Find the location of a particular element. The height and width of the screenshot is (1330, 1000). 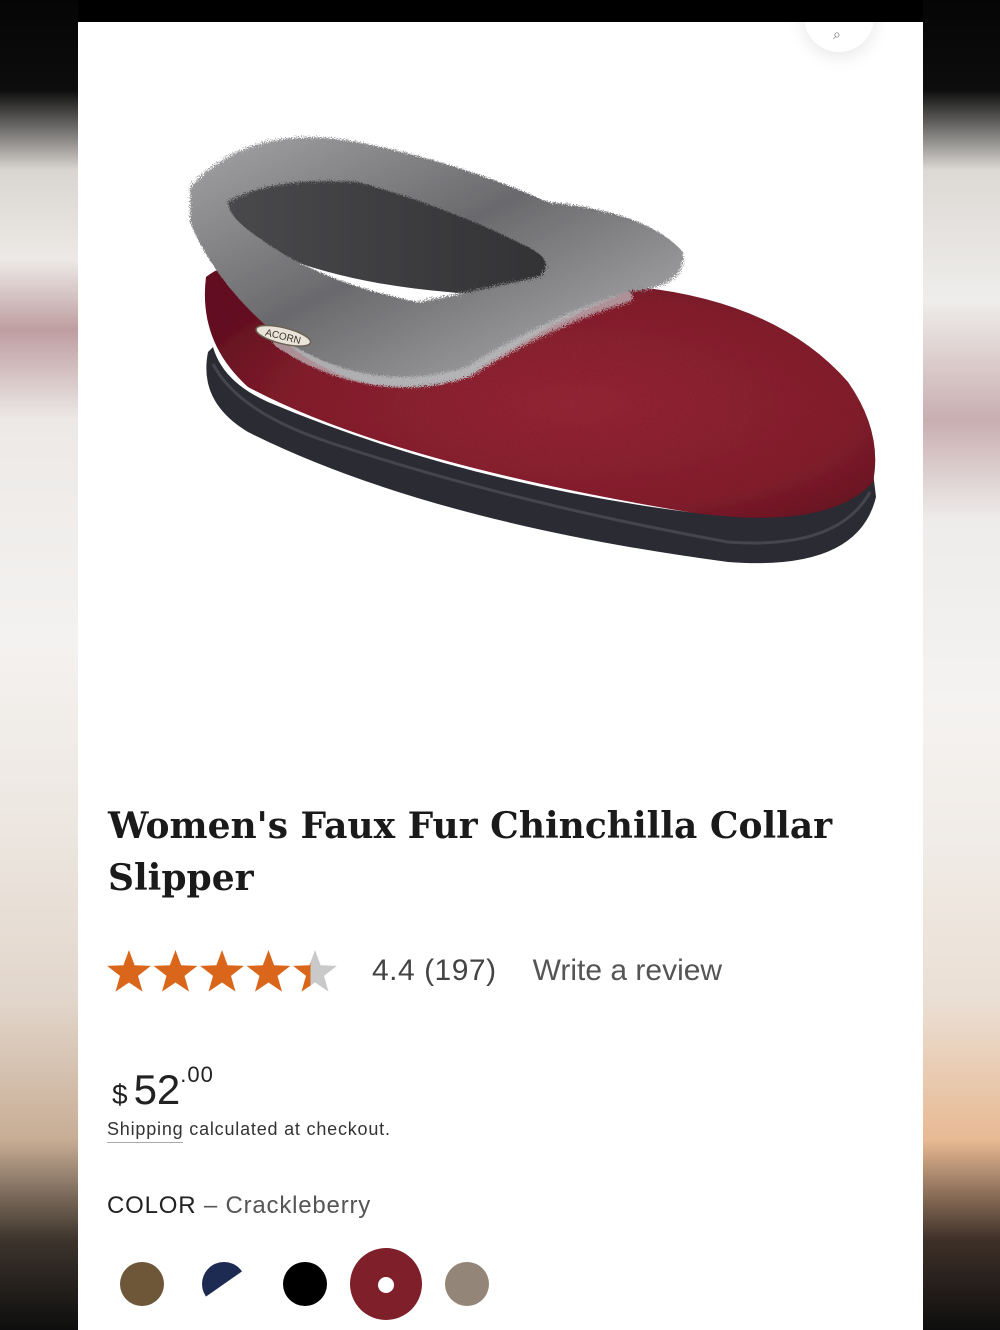

write-review-link: Write a review is located at coordinates (628, 971).